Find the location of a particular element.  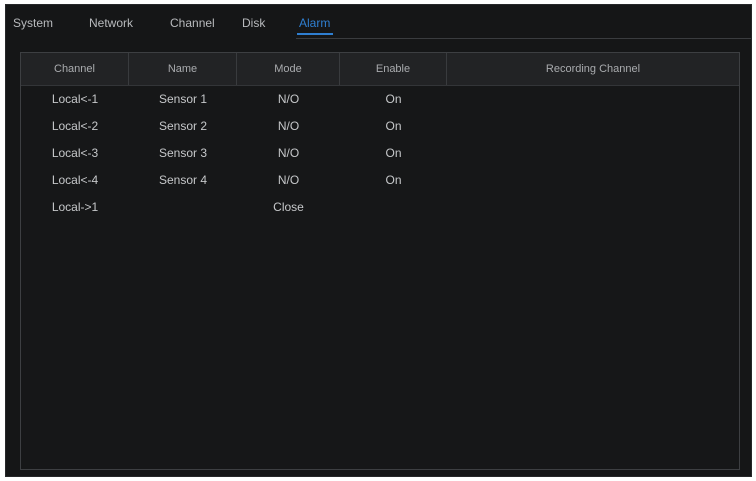

tab-disk: Disk is located at coordinates (253, 23).